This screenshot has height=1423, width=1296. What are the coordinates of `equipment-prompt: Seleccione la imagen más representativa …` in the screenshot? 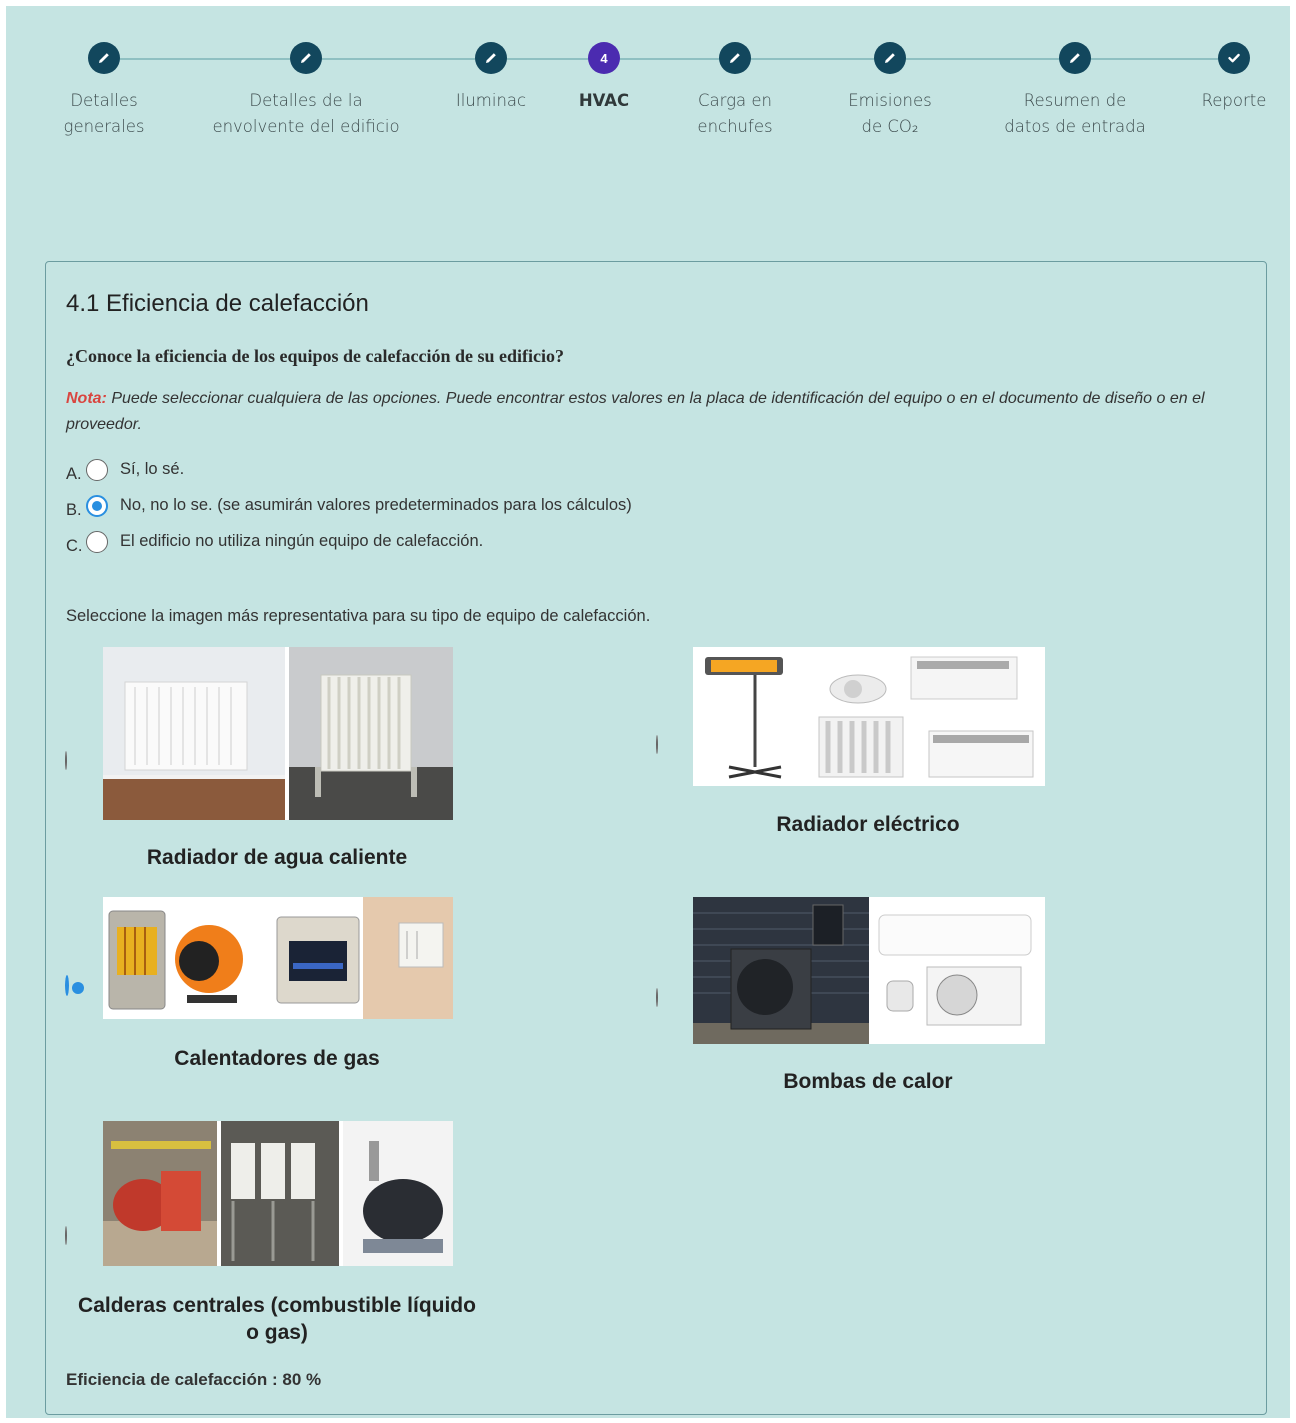 It's located at (358, 616).